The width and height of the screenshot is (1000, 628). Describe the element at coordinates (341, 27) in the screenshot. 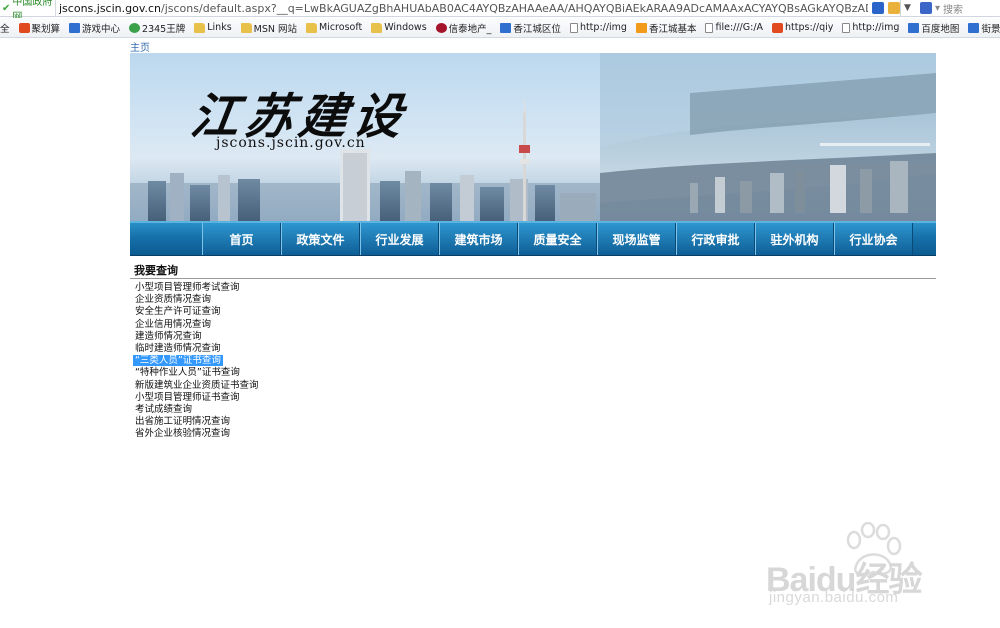

I see `bookmark-label: Microsoft` at that location.